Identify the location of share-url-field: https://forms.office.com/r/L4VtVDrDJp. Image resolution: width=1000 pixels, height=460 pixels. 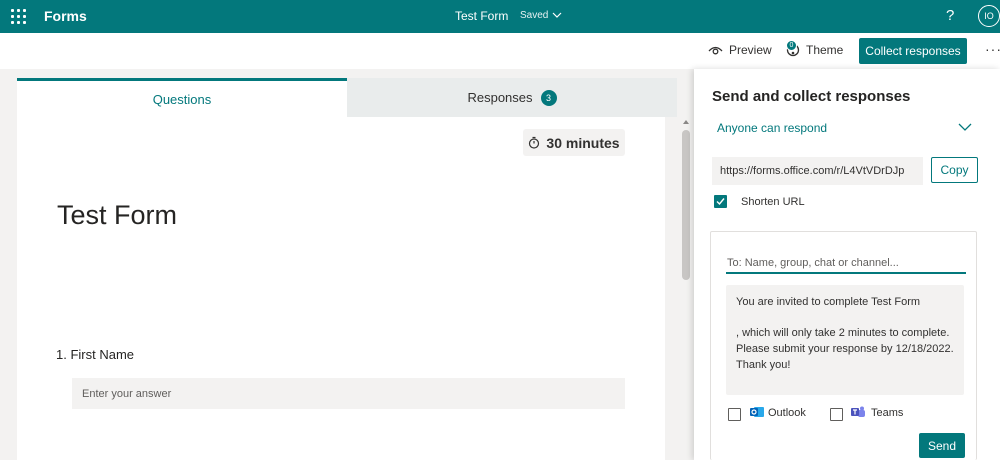
(817, 171).